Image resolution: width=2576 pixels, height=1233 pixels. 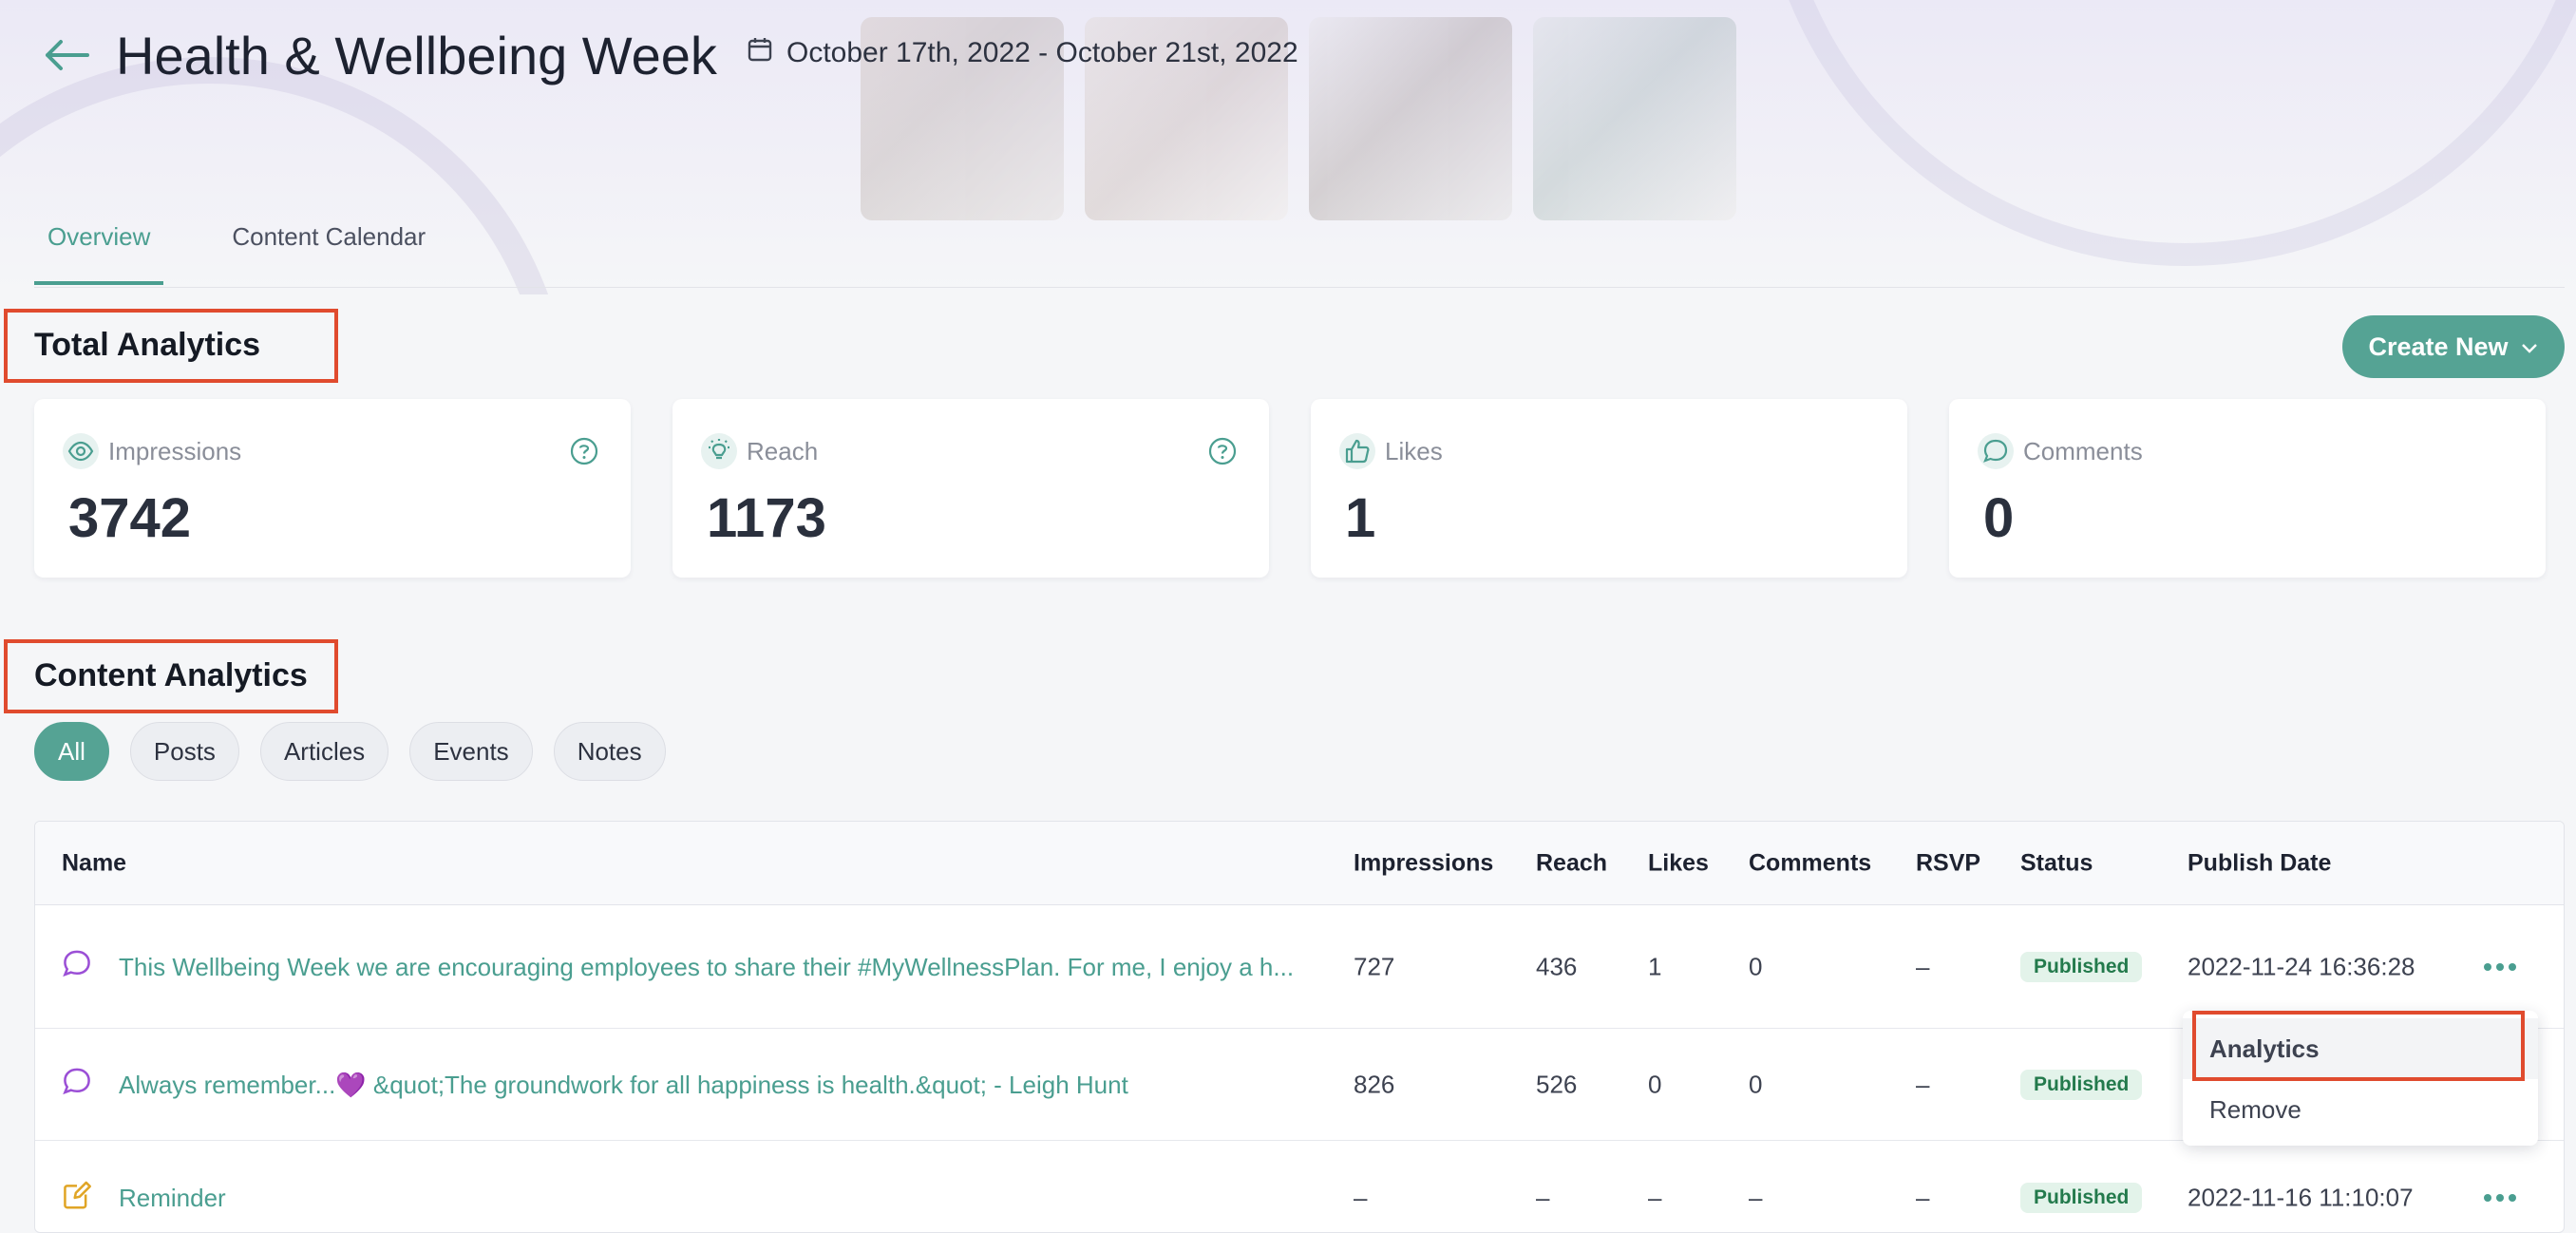 What do you see at coordinates (471, 751) in the screenshot?
I see `filter-events: Events` at bounding box center [471, 751].